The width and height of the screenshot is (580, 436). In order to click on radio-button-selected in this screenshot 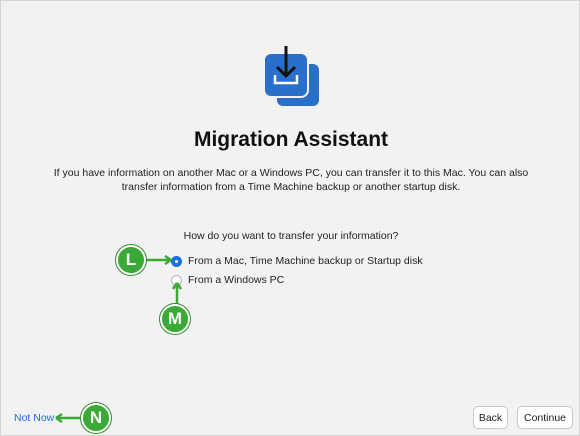, I will do `click(176, 261)`.